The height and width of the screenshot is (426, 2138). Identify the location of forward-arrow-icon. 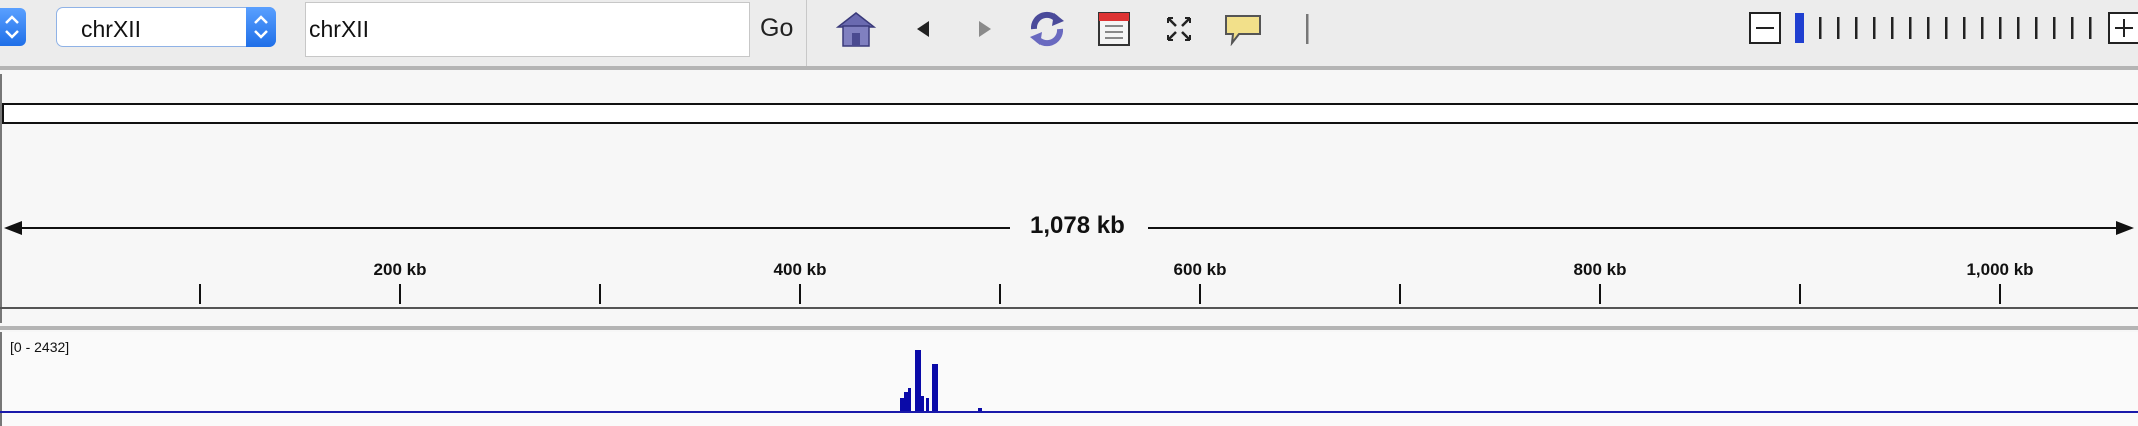
(985, 29).